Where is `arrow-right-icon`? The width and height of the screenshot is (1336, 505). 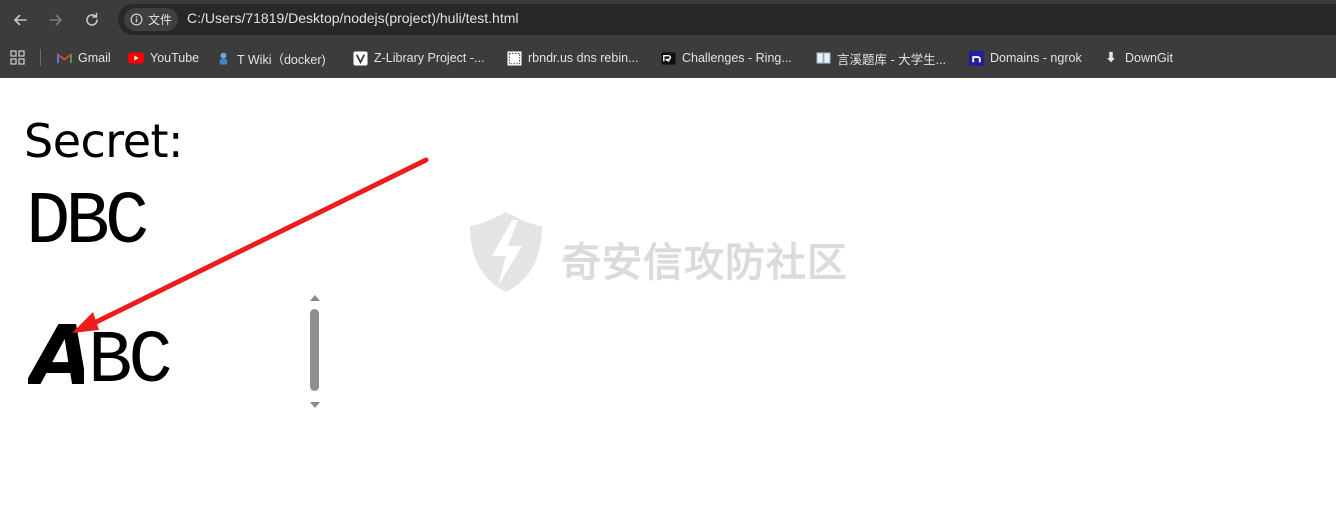 arrow-right-icon is located at coordinates (55, 20).